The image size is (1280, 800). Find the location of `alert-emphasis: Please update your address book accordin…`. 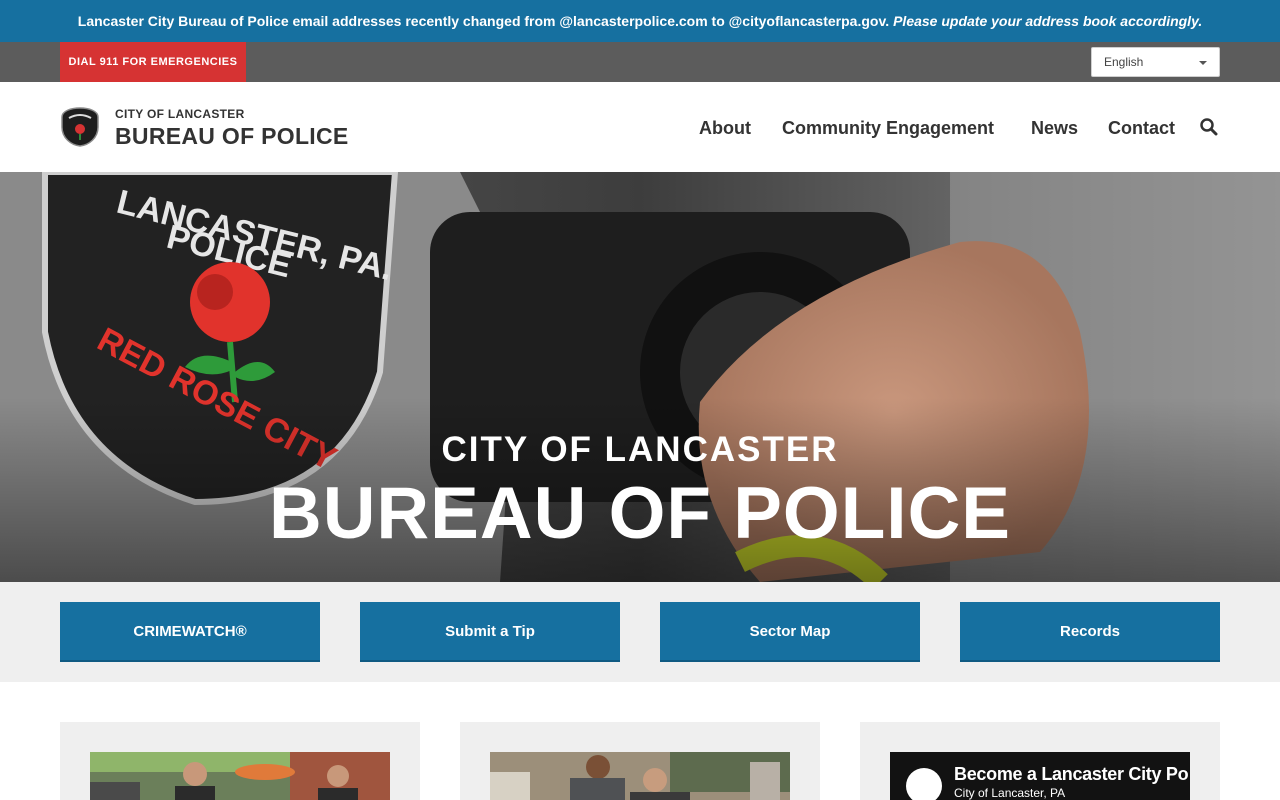

alert-emphasis: Please update your address book accordin… is located at coordinates (1048, 21).